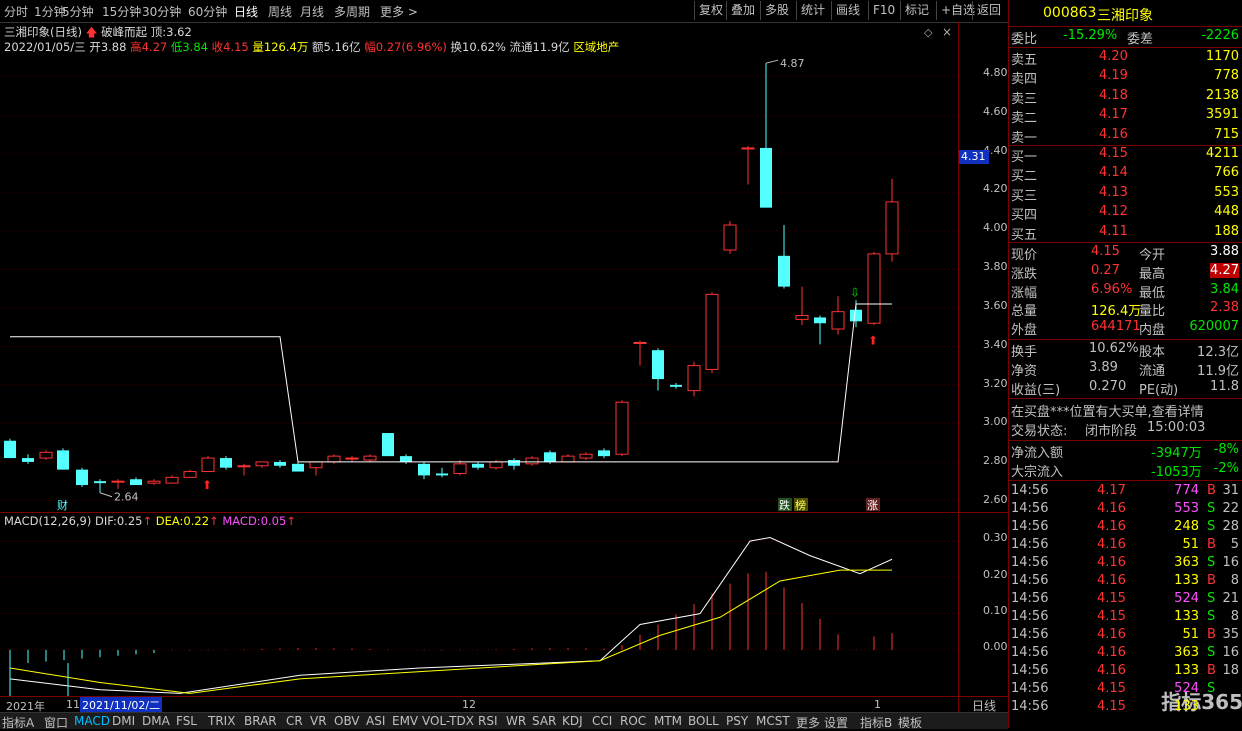 This screenshot has height=731, width=1242. What do you see at coordinates (399, 11) in the screenshot?
I see `tab-period-more: 更多 >` at bounding box center [399, 11].